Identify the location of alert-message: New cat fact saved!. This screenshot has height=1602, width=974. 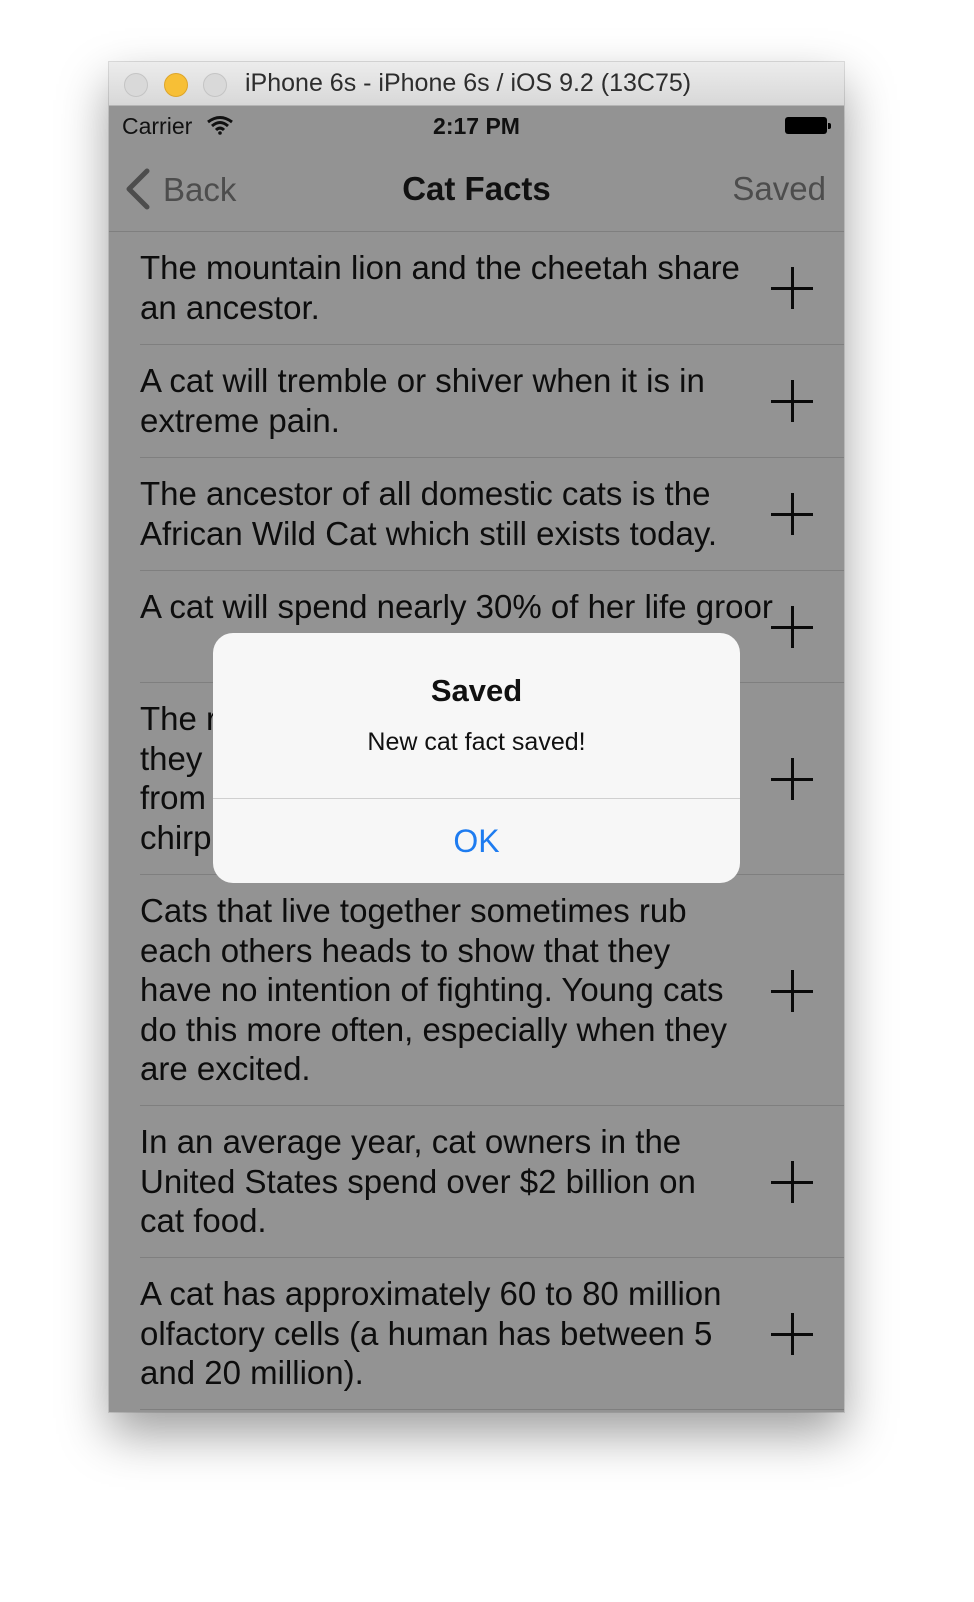
(476, 742).